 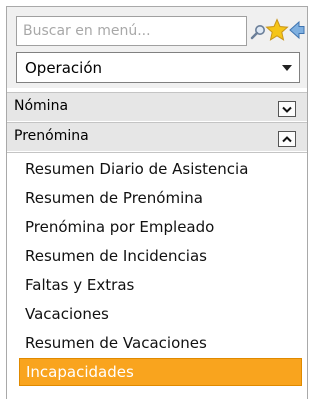 What do you see at coordinates (160, 256) in the screenshot?
I see `menu-item-resumen-incidencias: Resumen de Incidencias` at bounding box center [160, 256].